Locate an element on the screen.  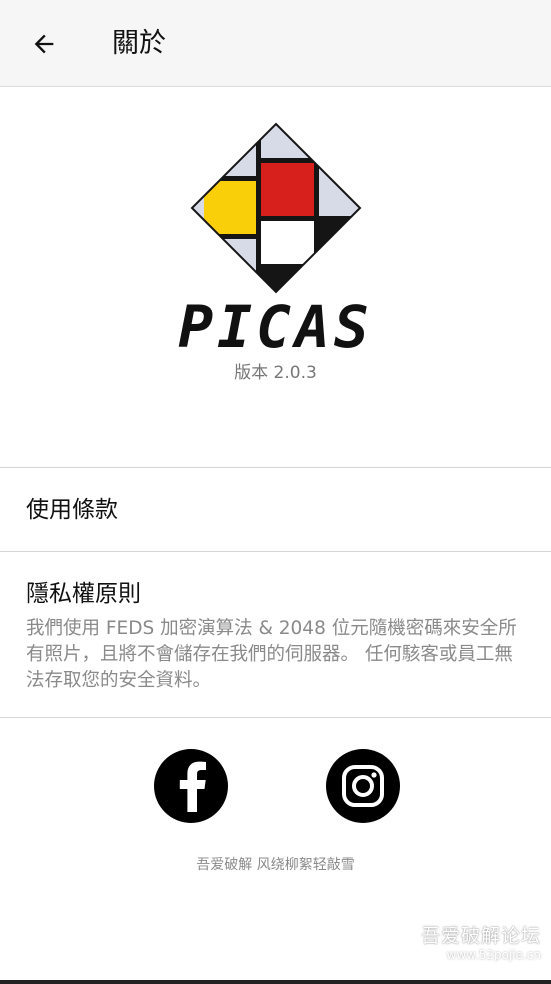
instagram-icon is located at coordinates (363, 786).